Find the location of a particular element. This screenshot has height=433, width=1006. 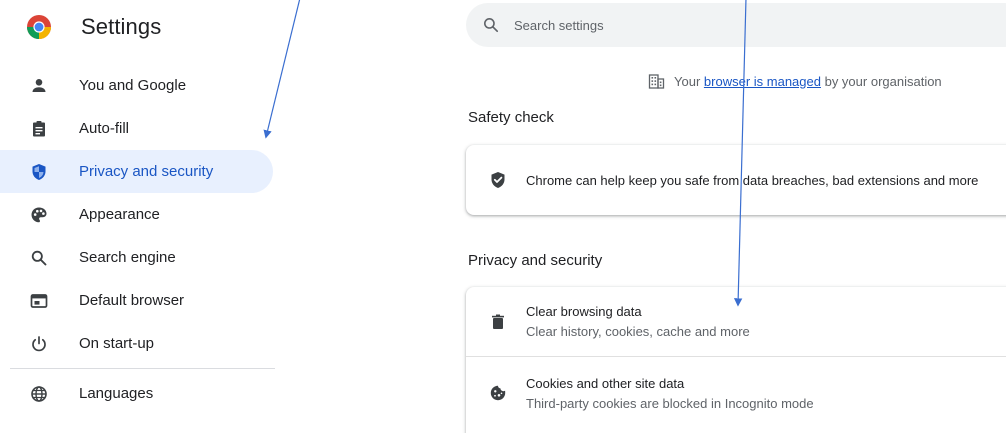

globe-icon is located at coordinates (39, 394).